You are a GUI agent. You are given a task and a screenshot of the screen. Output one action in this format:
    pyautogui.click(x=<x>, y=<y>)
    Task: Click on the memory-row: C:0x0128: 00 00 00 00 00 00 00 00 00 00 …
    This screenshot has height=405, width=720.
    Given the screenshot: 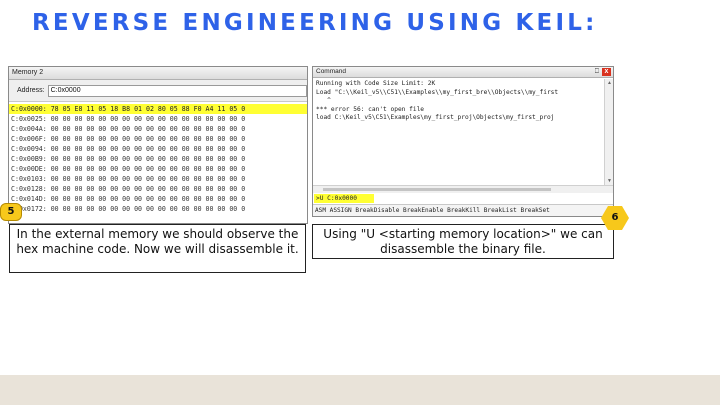 What is the action you would take?
    pyautogui.click(x=158, y=189)
    